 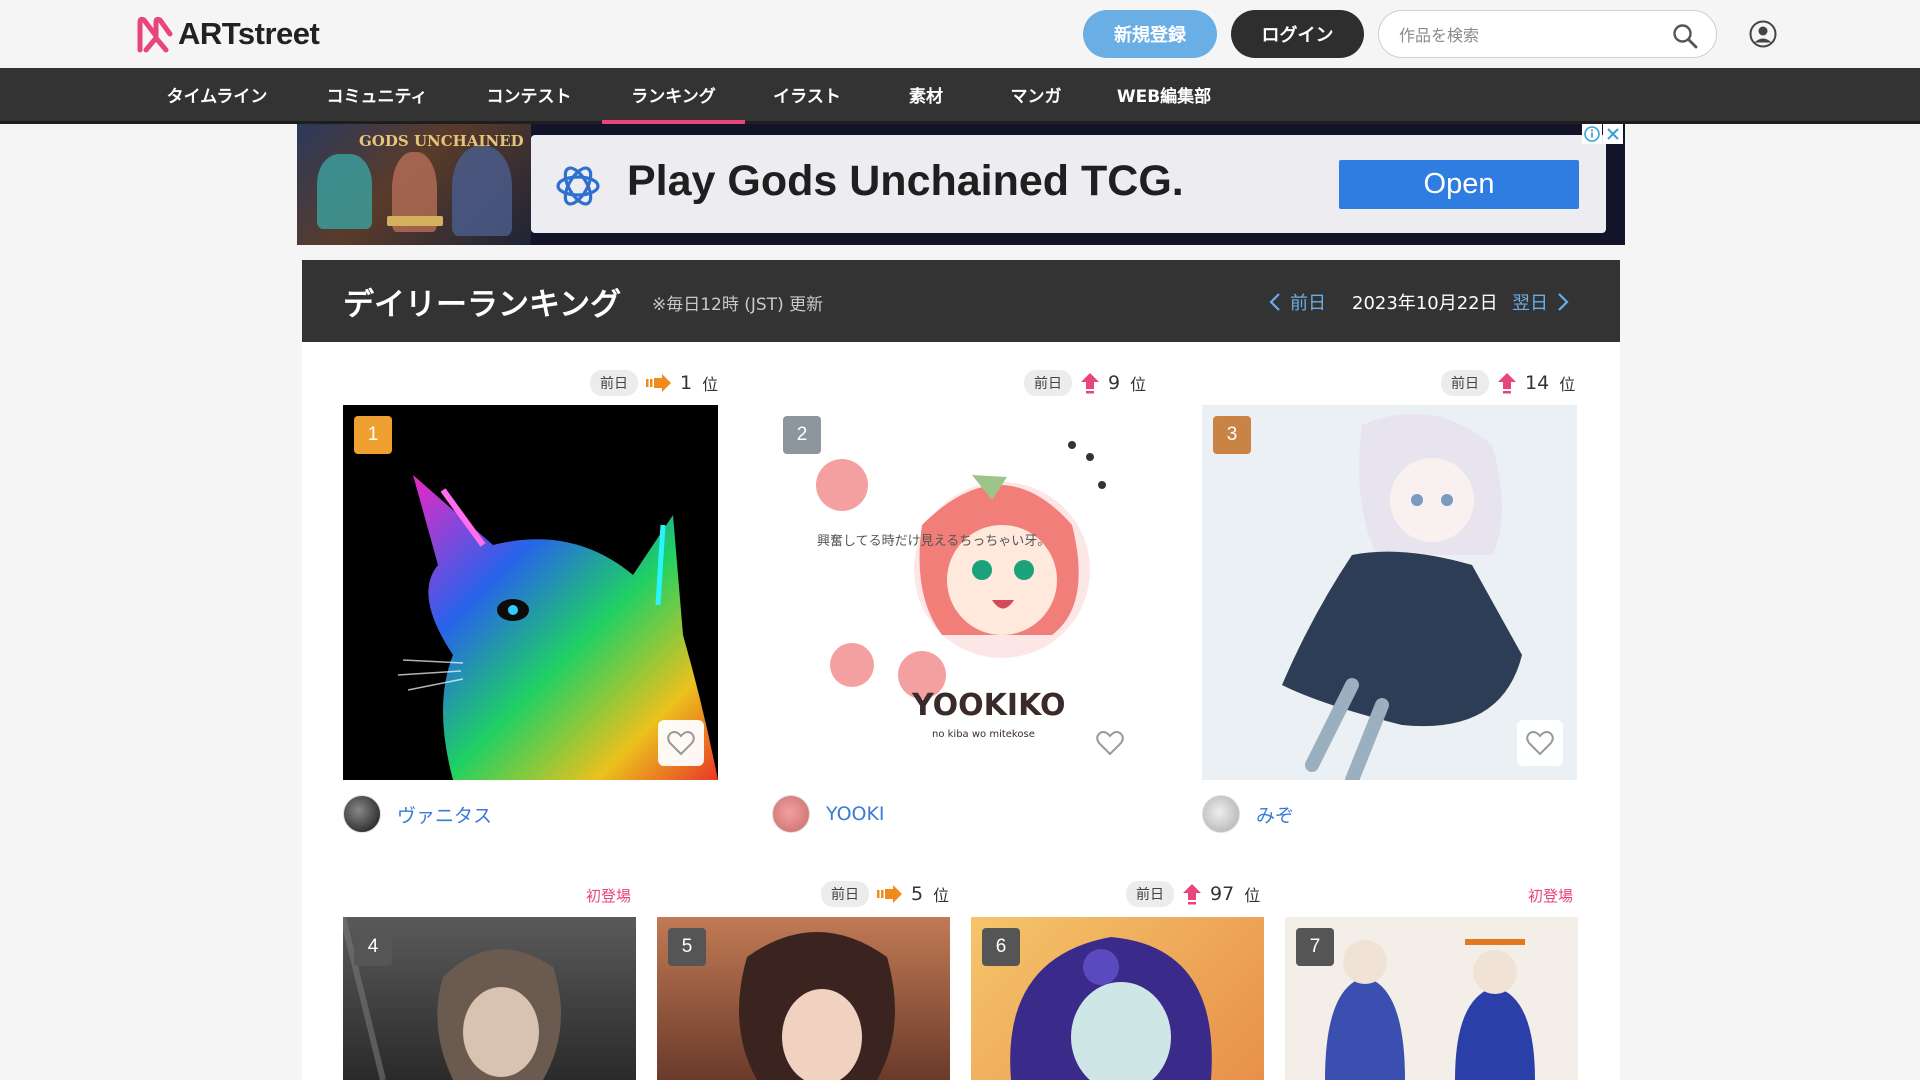 I want to click on login-button: ログイン, so click(x=1297, y=34).